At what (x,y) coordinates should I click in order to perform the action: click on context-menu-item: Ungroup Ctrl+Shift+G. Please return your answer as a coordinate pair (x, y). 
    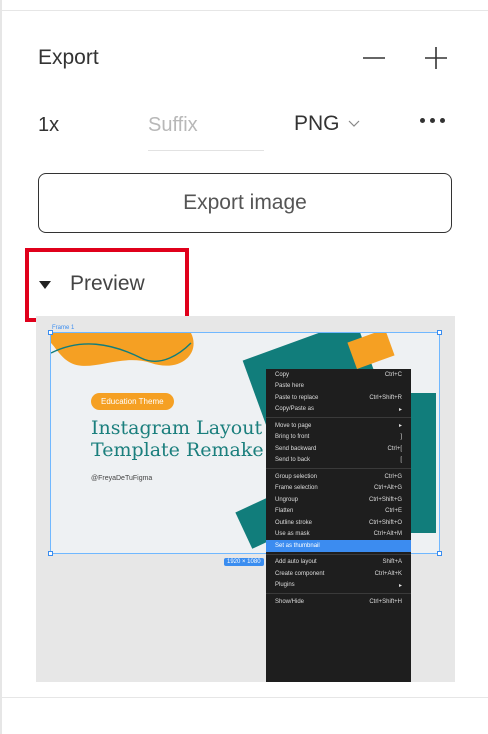
    Looking at the image, I should click on (338, 500).